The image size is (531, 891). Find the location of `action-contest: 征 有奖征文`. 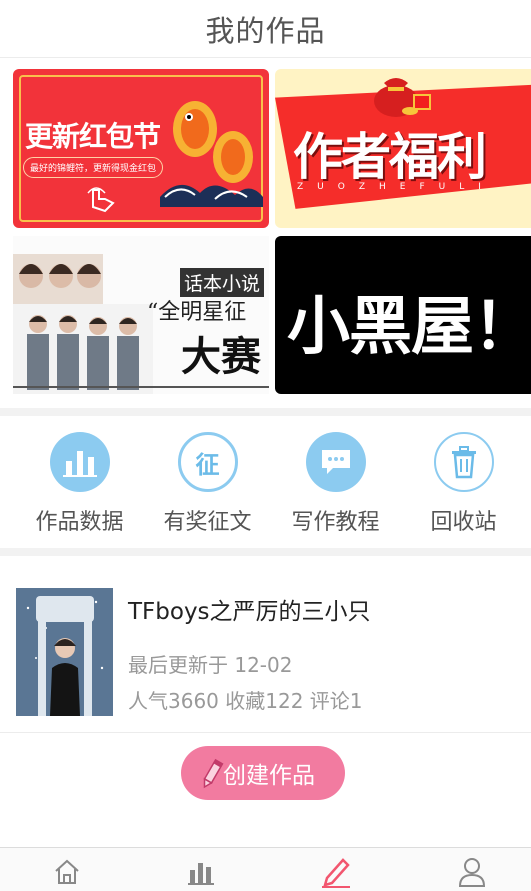

action-contest: 征 有奖征文 is located at coordinates (207, 484).